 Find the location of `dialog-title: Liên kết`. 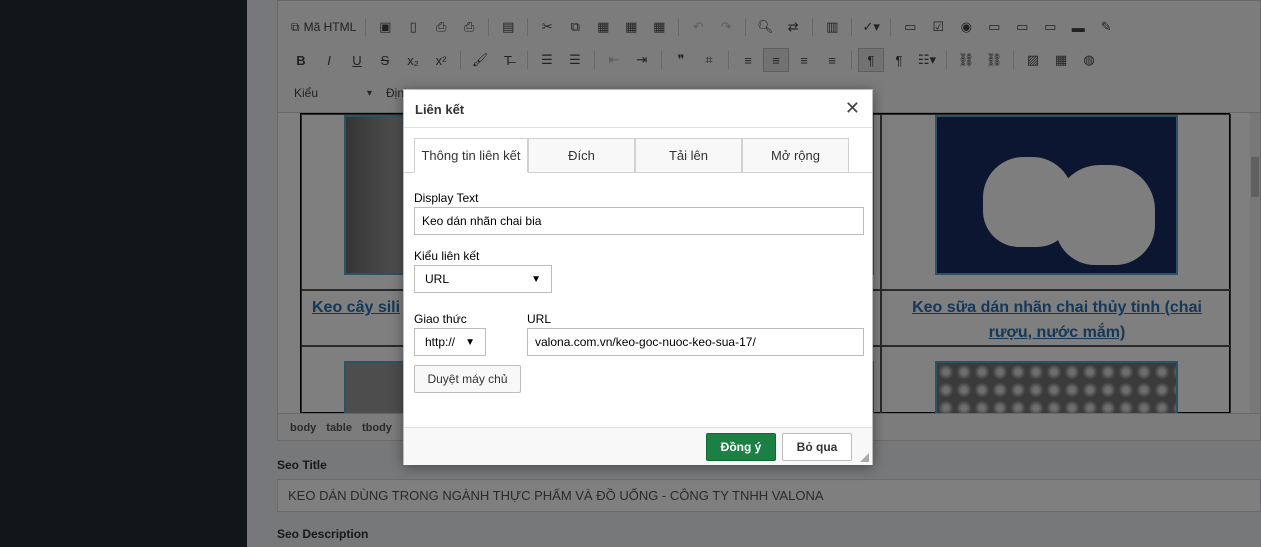

dialog-title: Liên kết is located at coordinates (638, 109).